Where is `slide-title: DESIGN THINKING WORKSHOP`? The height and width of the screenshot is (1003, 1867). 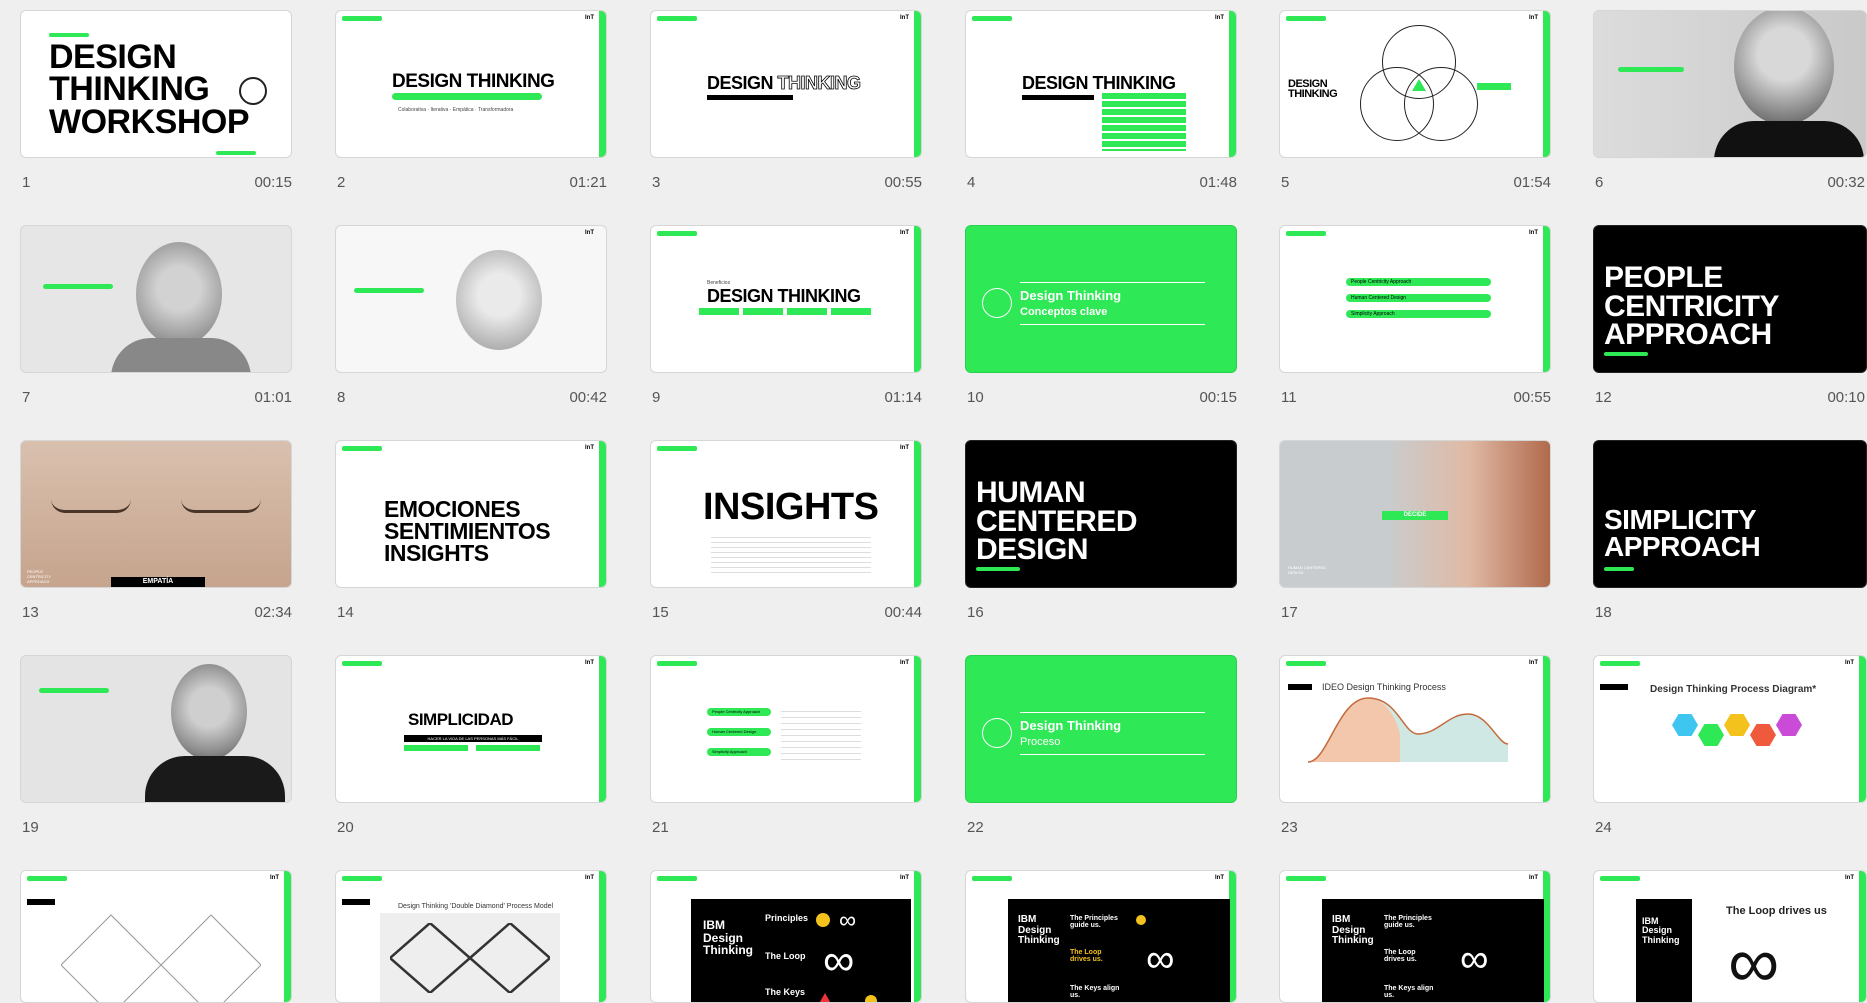 slide-title: DESIGN THINKING WORKSHOP is located at coordinates (149, 89).